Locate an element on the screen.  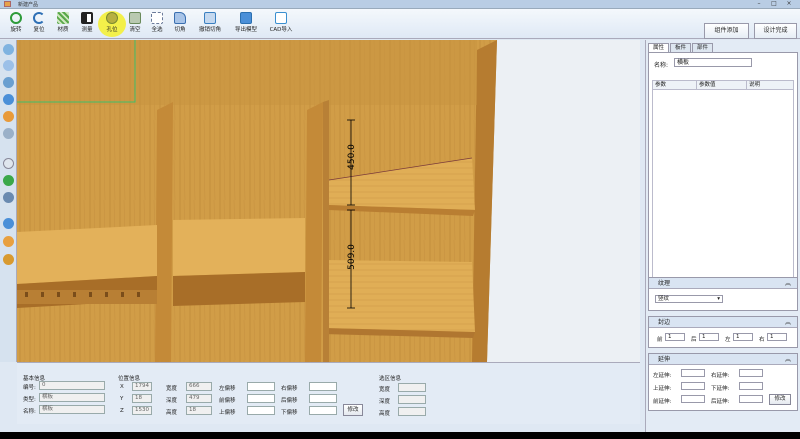
layers-icon is located at coordinates (8, 223).